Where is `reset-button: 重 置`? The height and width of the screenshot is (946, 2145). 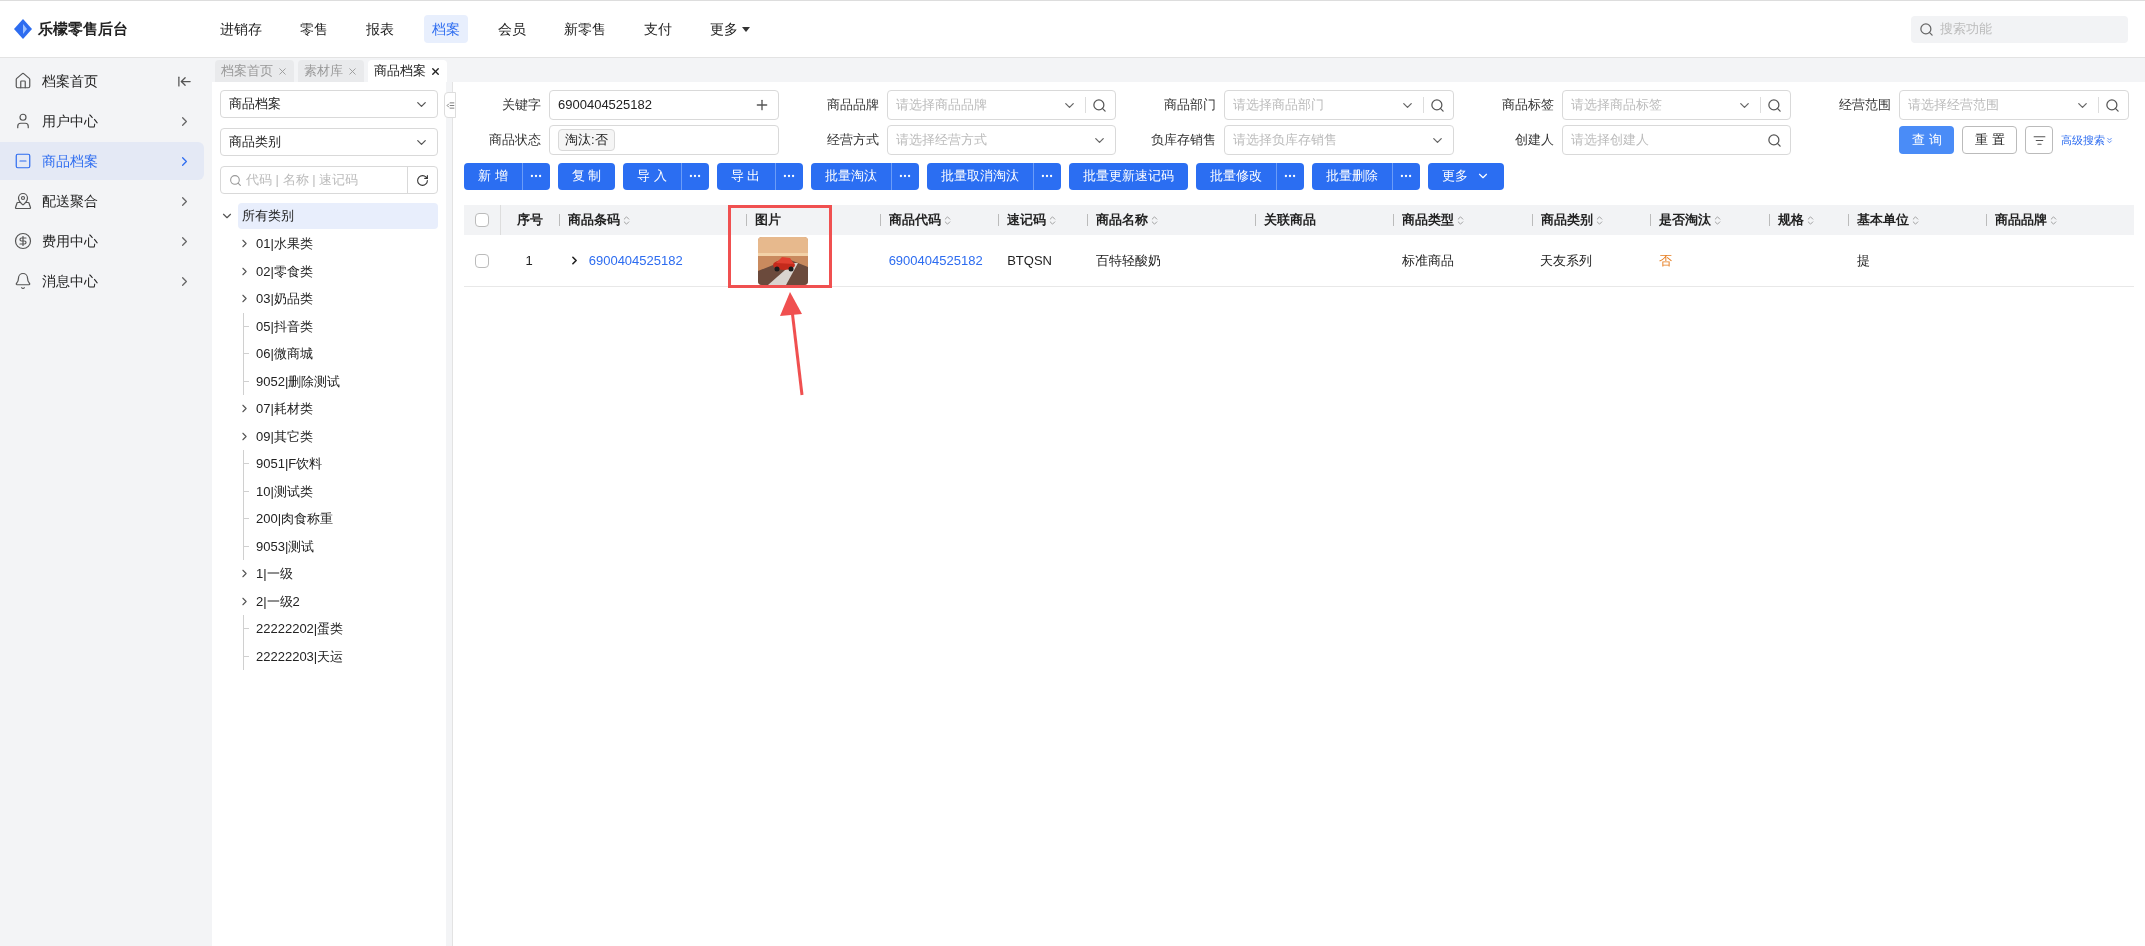
reset-button: 重 置 is located at coordinates (1990, 140).